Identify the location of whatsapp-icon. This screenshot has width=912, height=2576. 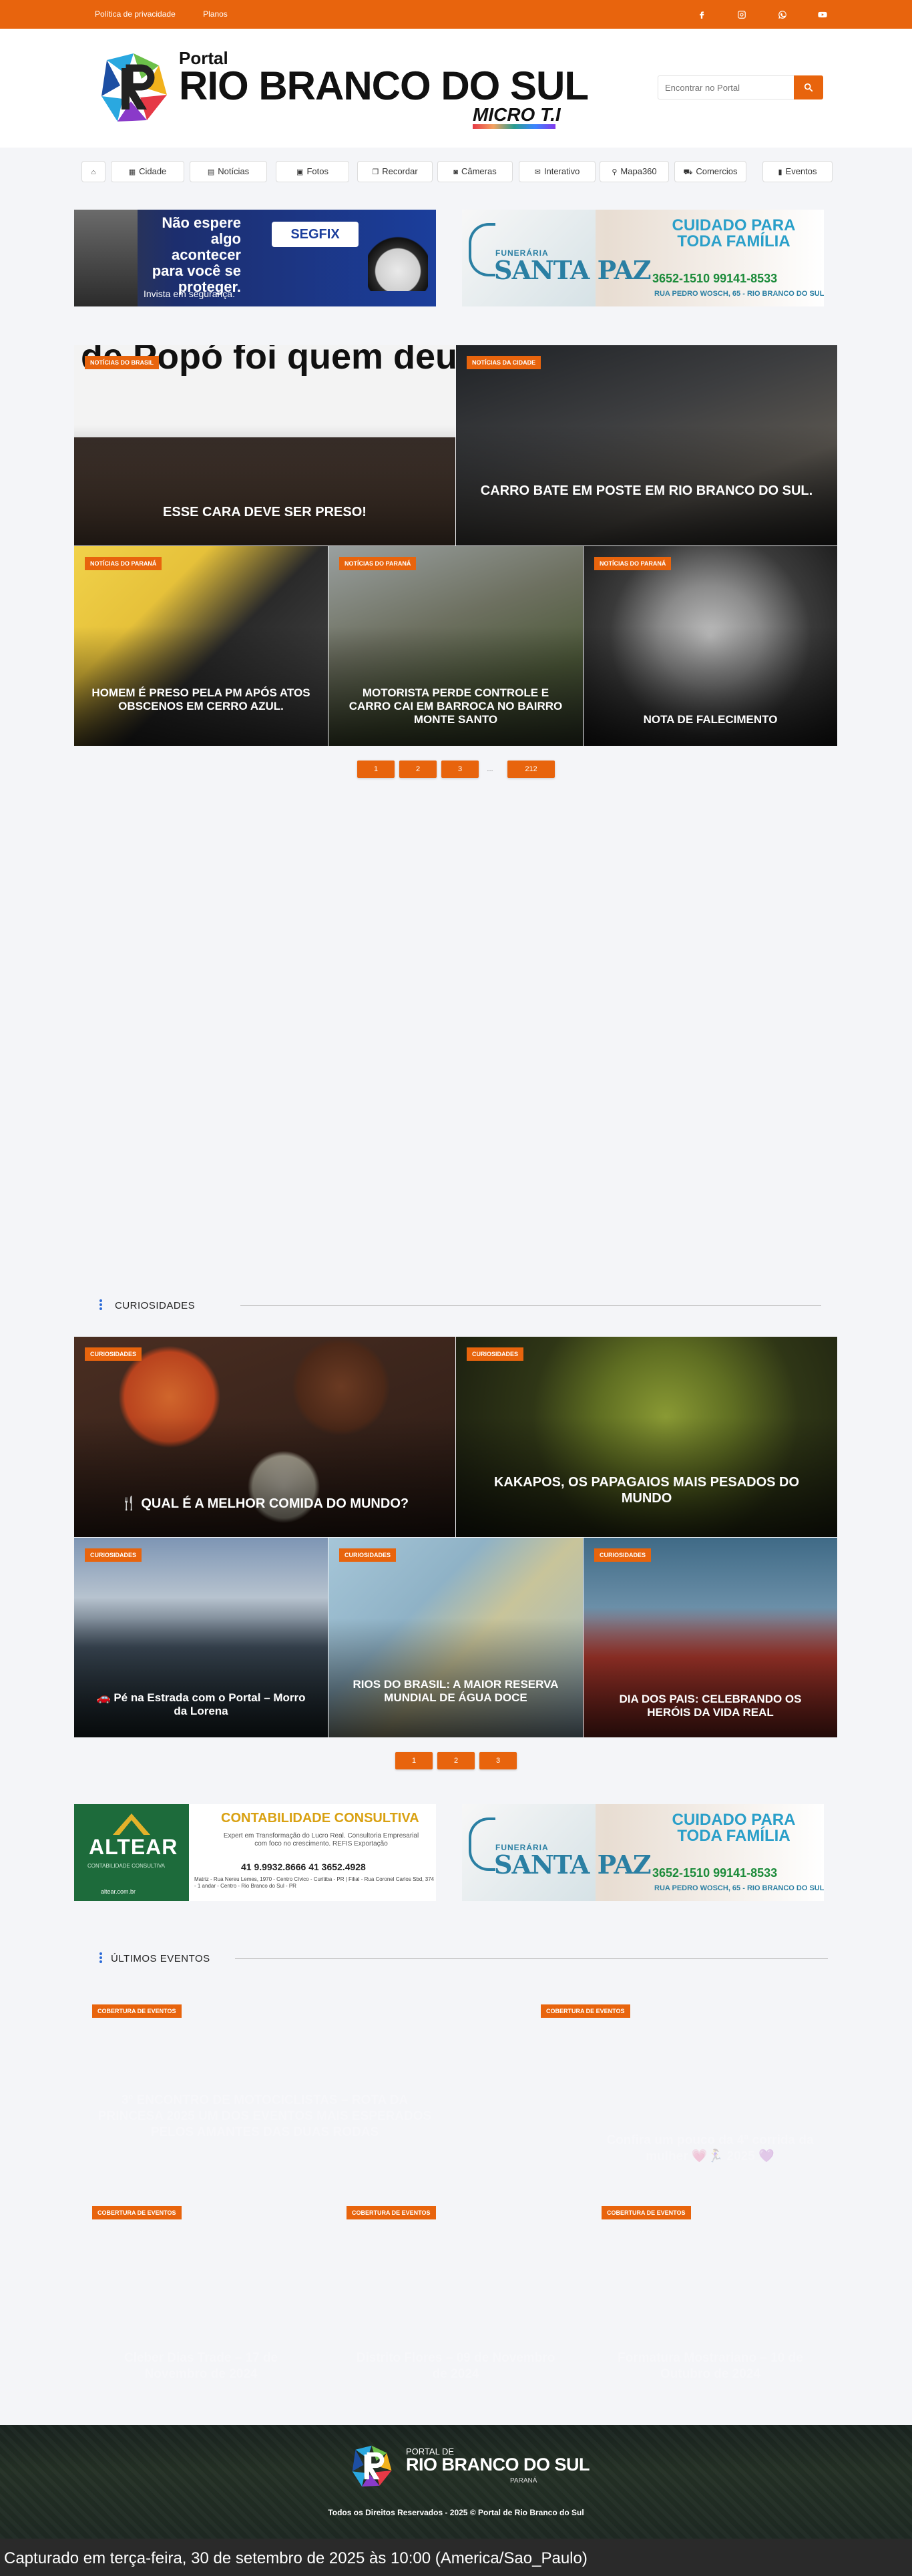
(782, 14).